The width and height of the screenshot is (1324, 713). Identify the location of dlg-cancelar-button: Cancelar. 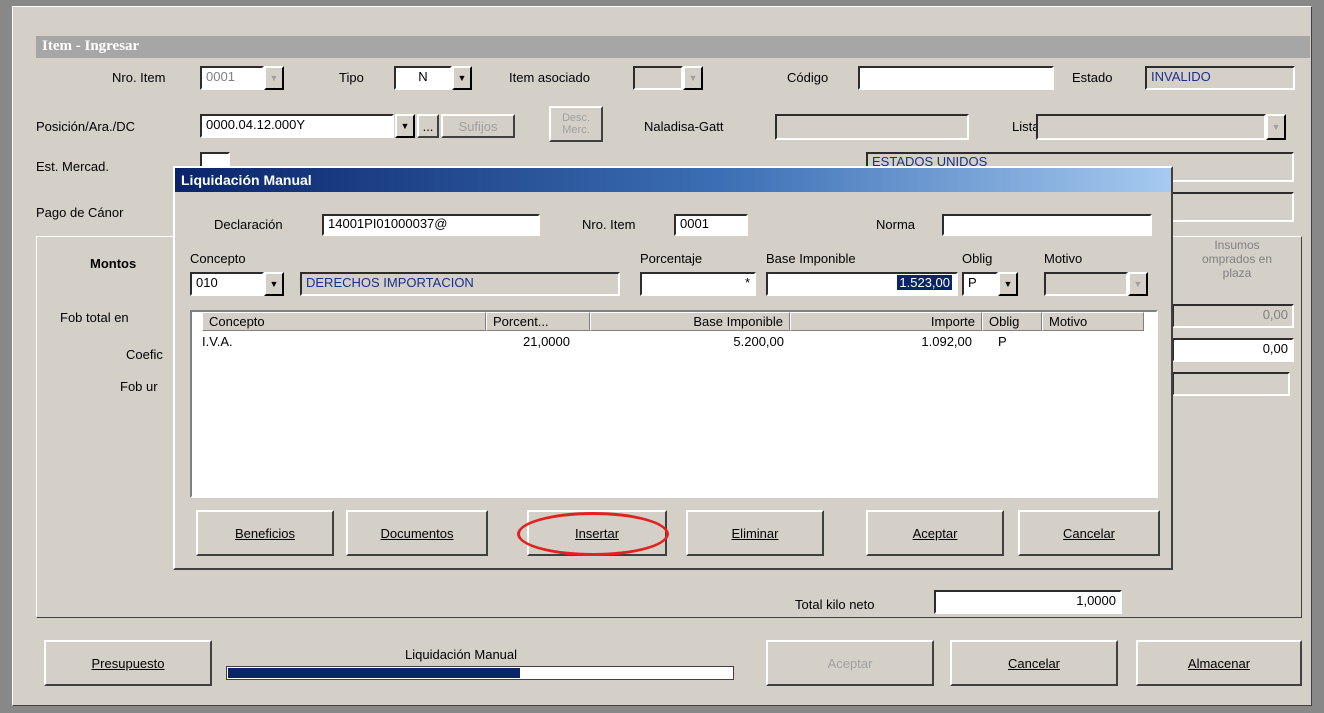
(1089, 533).